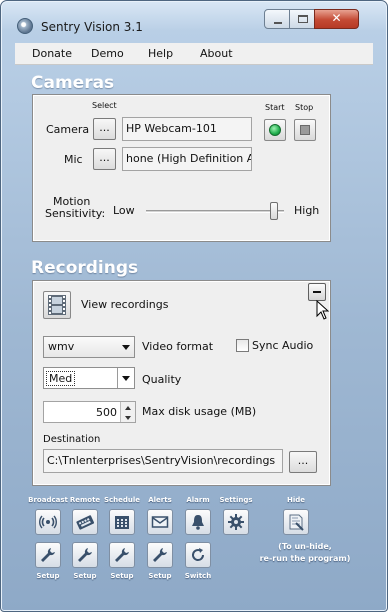  What do you see at coordinates (304, 107) in the screenshot?
I see `stop-header: Stop` at bounding box center [304, 107].